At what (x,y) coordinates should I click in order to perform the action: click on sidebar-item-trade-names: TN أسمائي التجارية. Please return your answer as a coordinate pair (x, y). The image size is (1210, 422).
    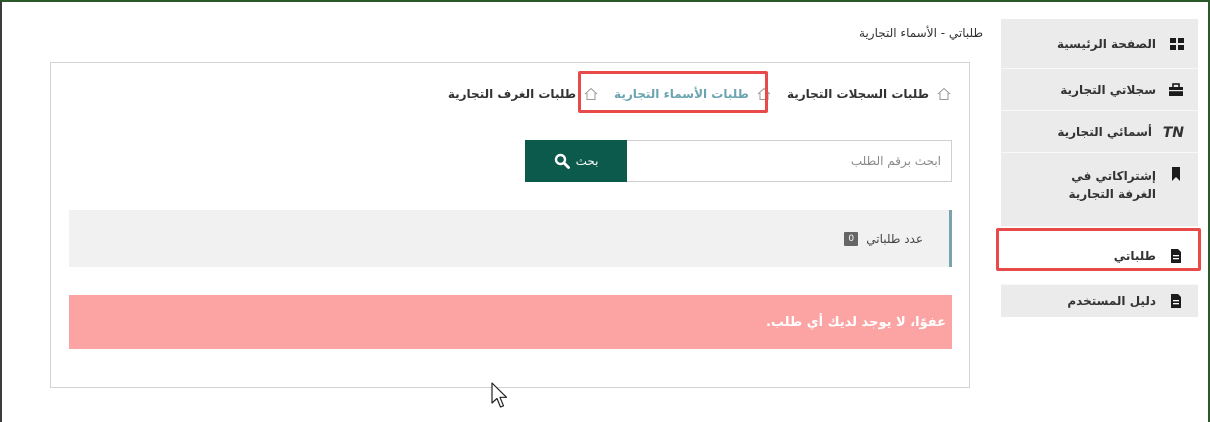
    Looking at the image, I should click on (1099, 132).